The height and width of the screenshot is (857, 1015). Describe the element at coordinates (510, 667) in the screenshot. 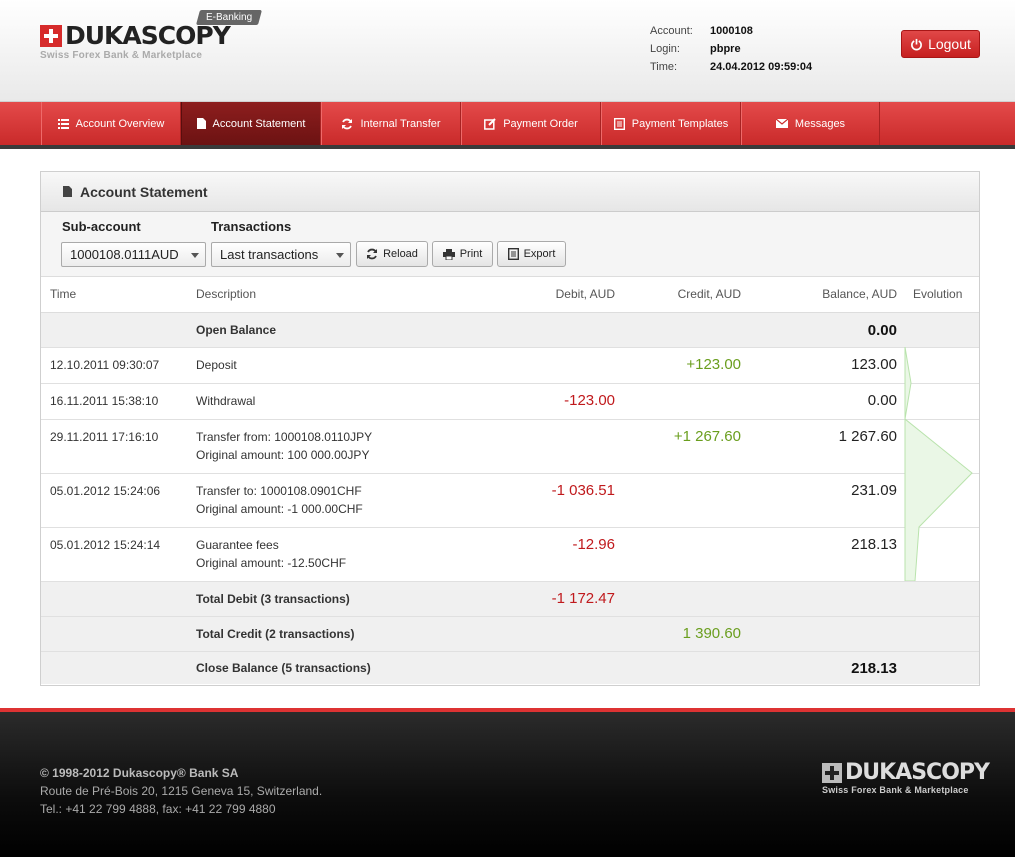

I see `close-balance-row: Close Balance (5 transactions) 218.13` at that location.